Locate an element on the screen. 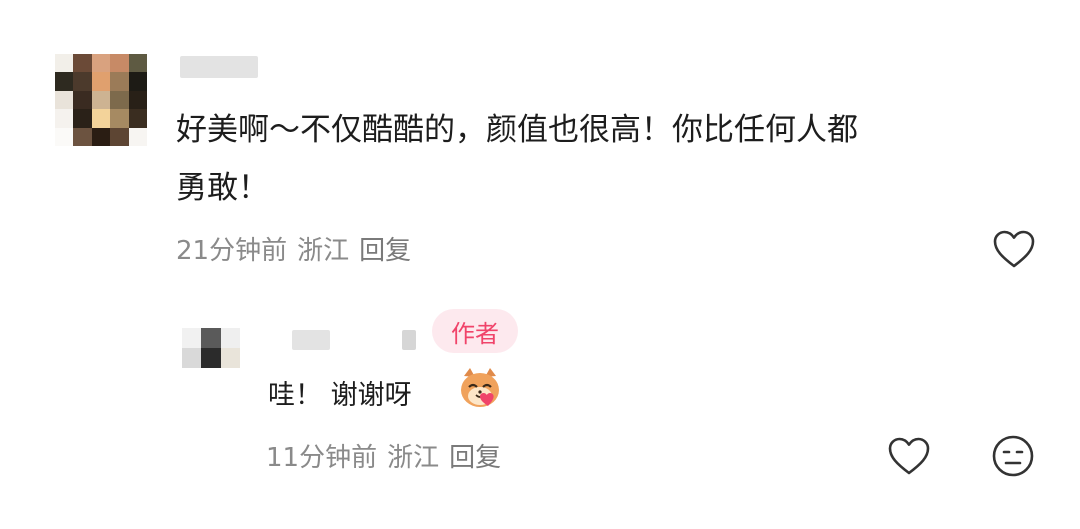 The width and height of the screenshot is (1080, 529). commenter-avatar is located at coordinates (101, 100).